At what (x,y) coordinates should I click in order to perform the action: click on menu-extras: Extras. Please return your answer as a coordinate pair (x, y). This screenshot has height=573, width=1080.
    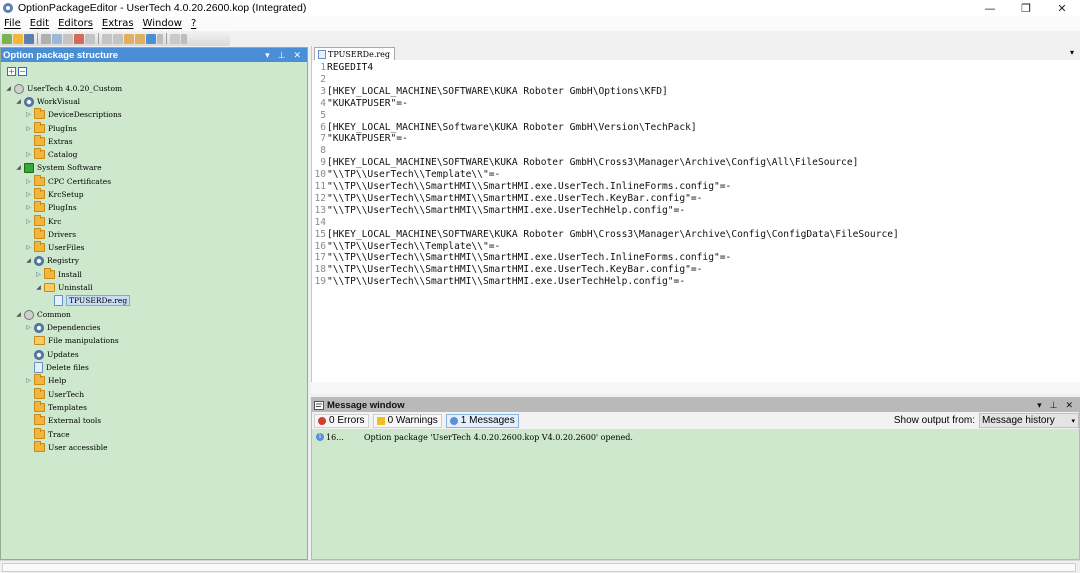
    Looking at the image, I should click on (118, 23).